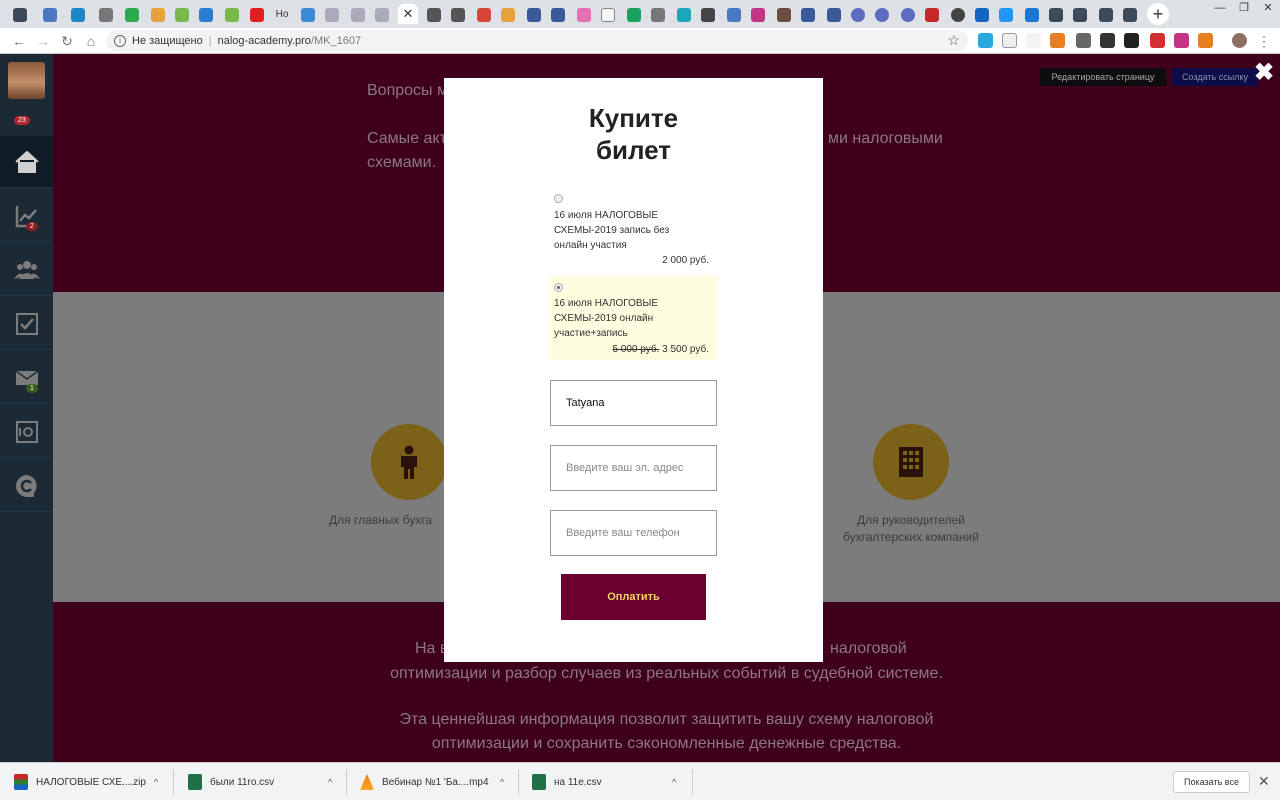  What do you see at coordinates (408, 14) in the screenshot?
I see `tab-close-button: ✕` at bounding box center [408, 14].